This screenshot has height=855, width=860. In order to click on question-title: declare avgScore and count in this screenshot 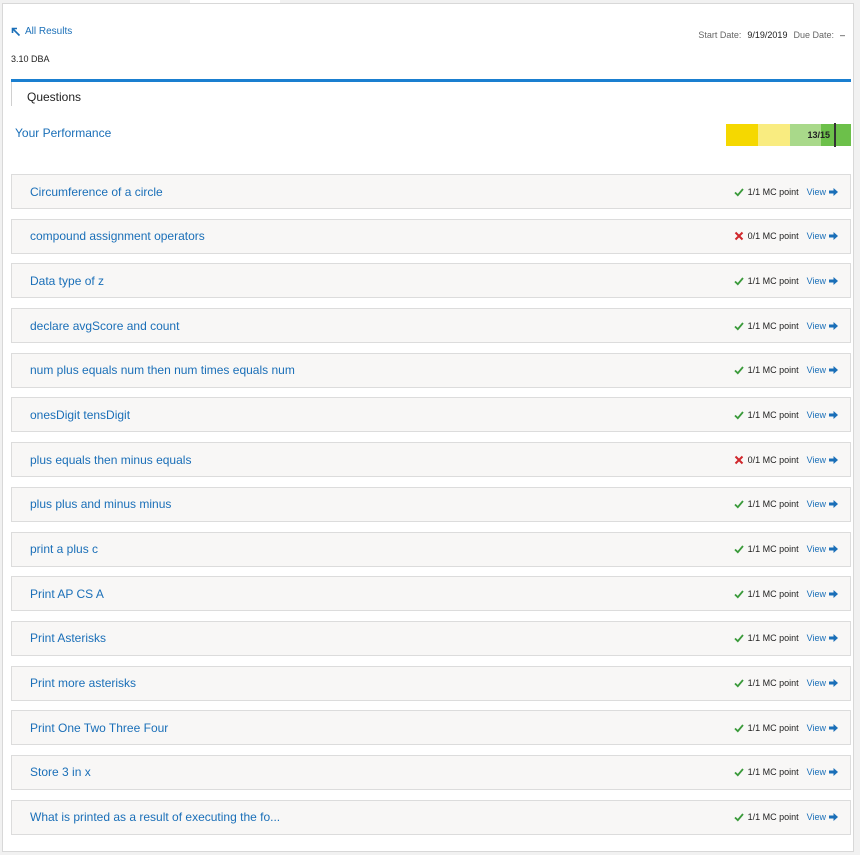, I will do `click(104, 326)`.